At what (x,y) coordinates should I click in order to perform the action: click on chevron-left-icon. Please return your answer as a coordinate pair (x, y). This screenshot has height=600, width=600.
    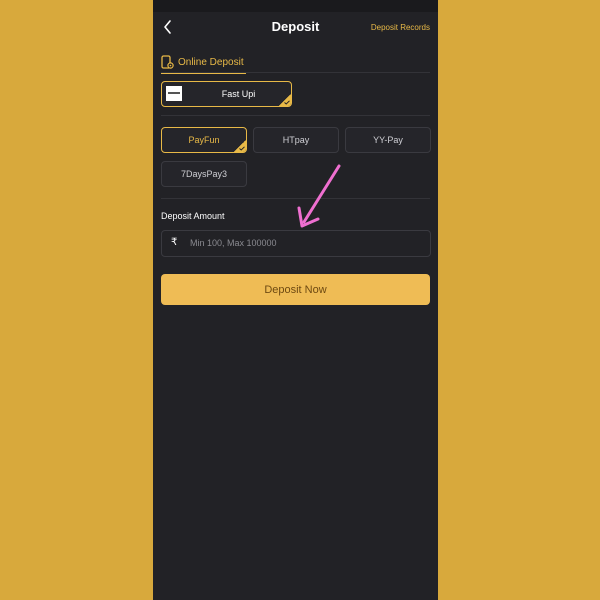
    Looking at the image, I should click on (167, 27).